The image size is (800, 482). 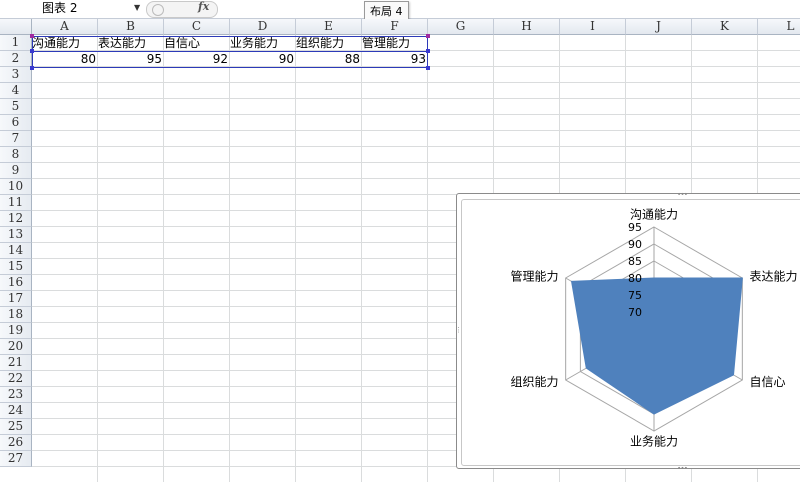 What do you see at coordinates (635, 261) in the screenshot?
I see `axis-tick-label: 85` at bounding box center [635, 261].